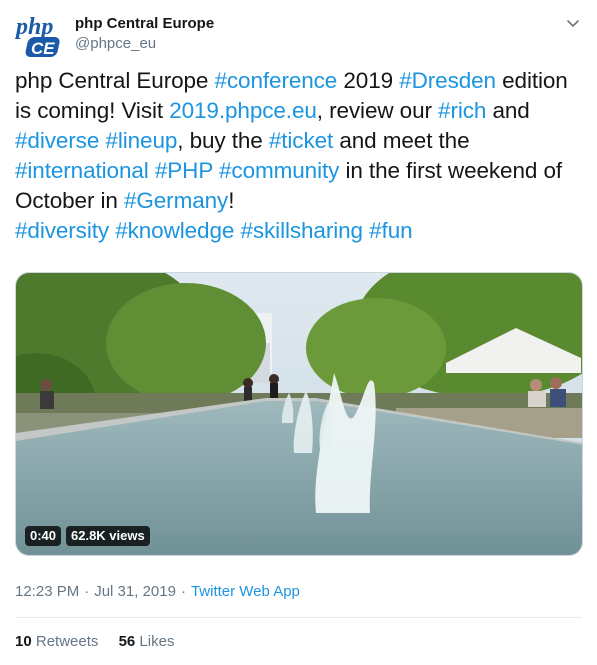  What do you see at coordinates (298, 617) in the screenshot?
I see `divider` at bounding box center [298, 617].